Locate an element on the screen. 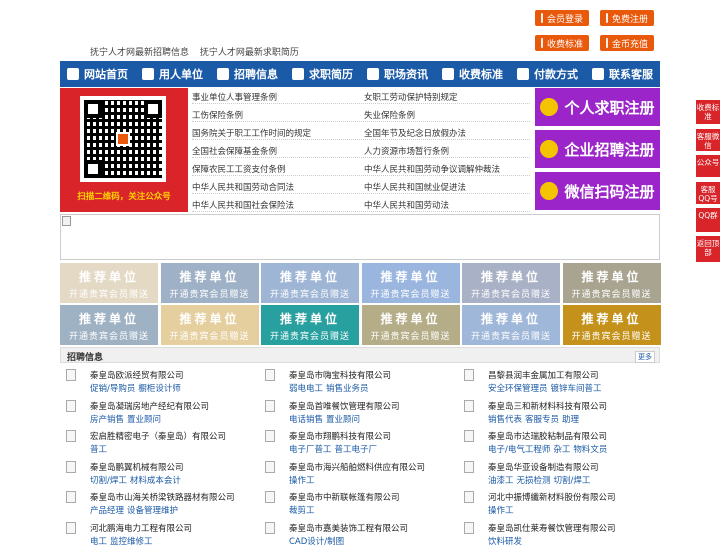 The width and height of the screenshot is (720, 550). policy-link: 中华人民共和国劳动法 is located at coordinates (406, 205).